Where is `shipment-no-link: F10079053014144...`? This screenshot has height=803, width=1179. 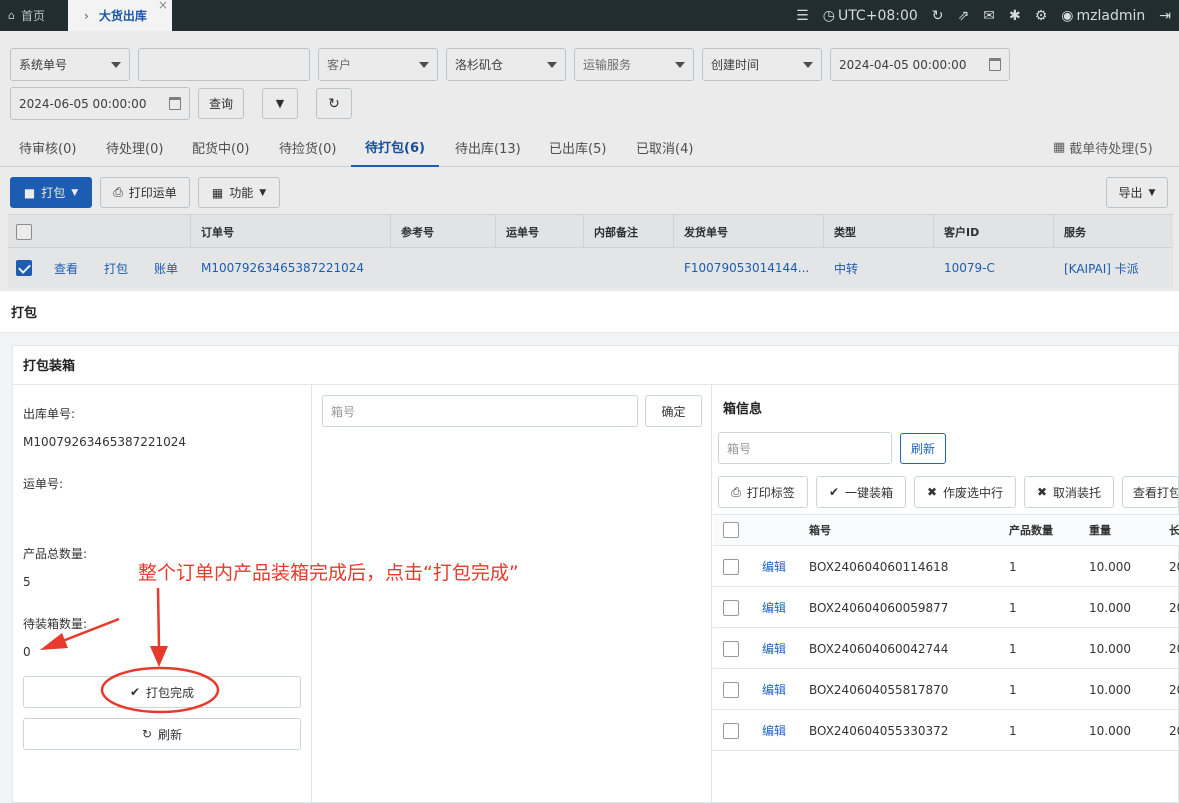 shipment-no-link: F10079053014144... is located at coordinates (741, 268).